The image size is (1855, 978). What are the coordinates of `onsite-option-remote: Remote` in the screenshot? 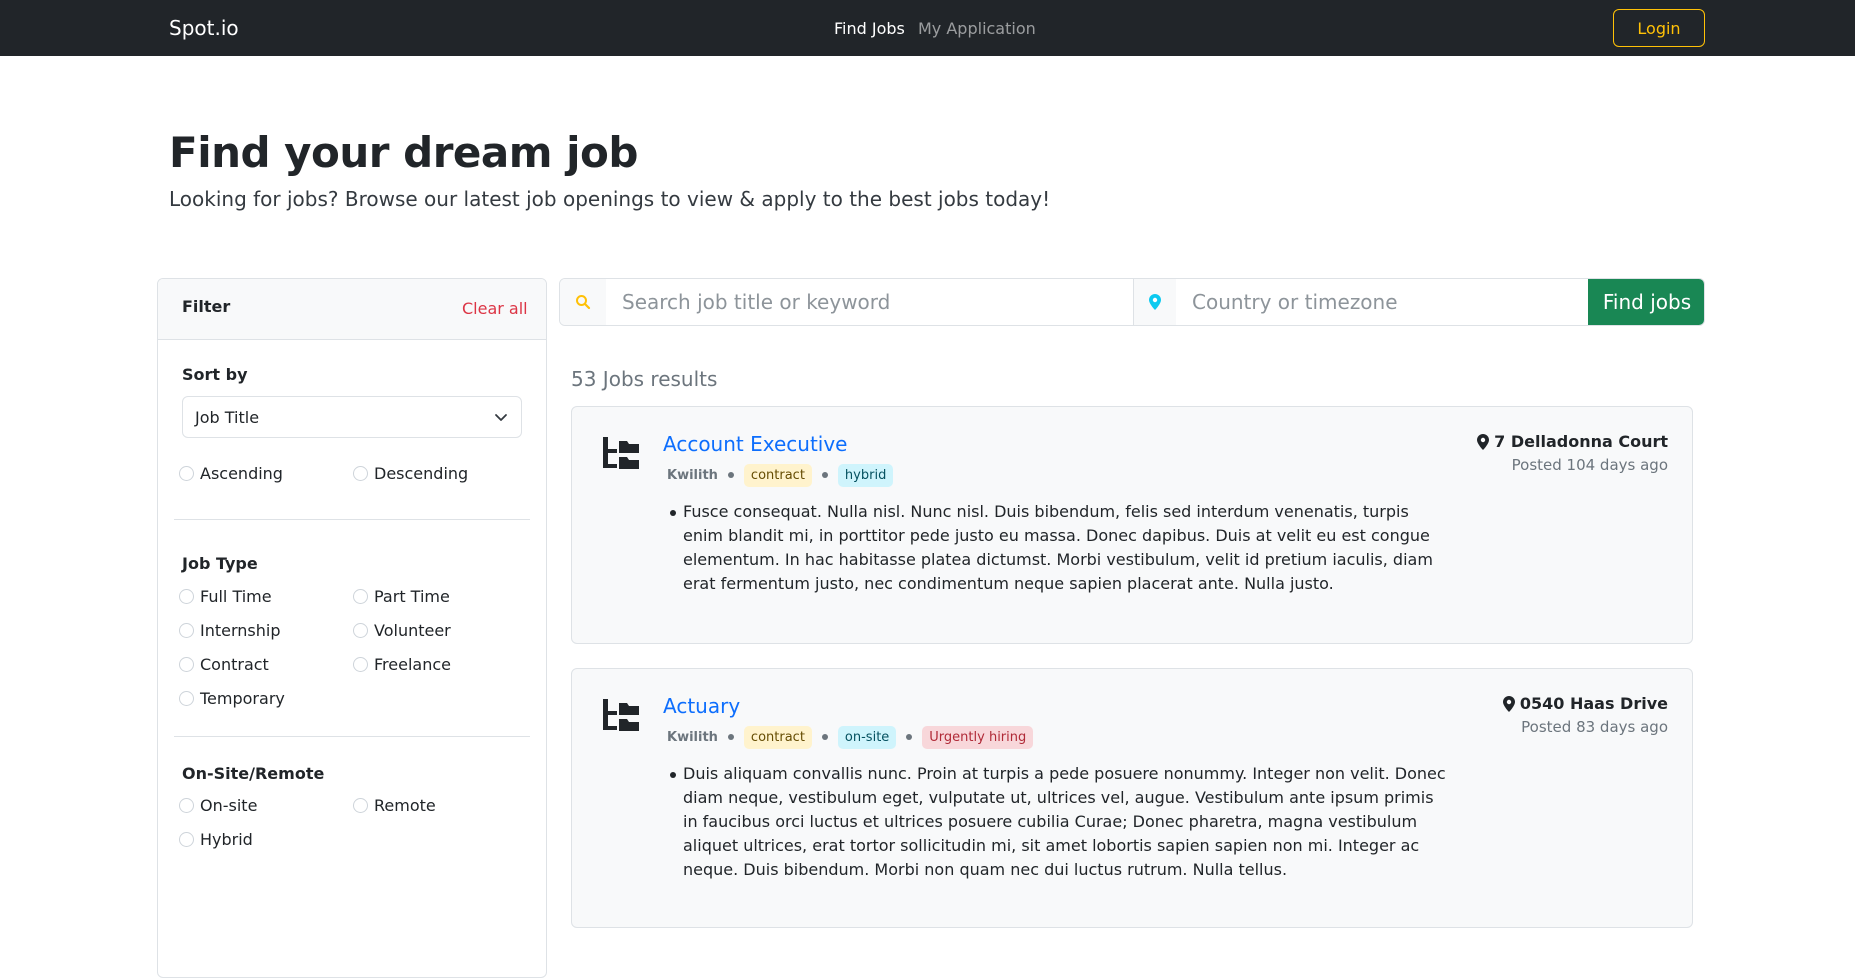 It's located at (394, 805).